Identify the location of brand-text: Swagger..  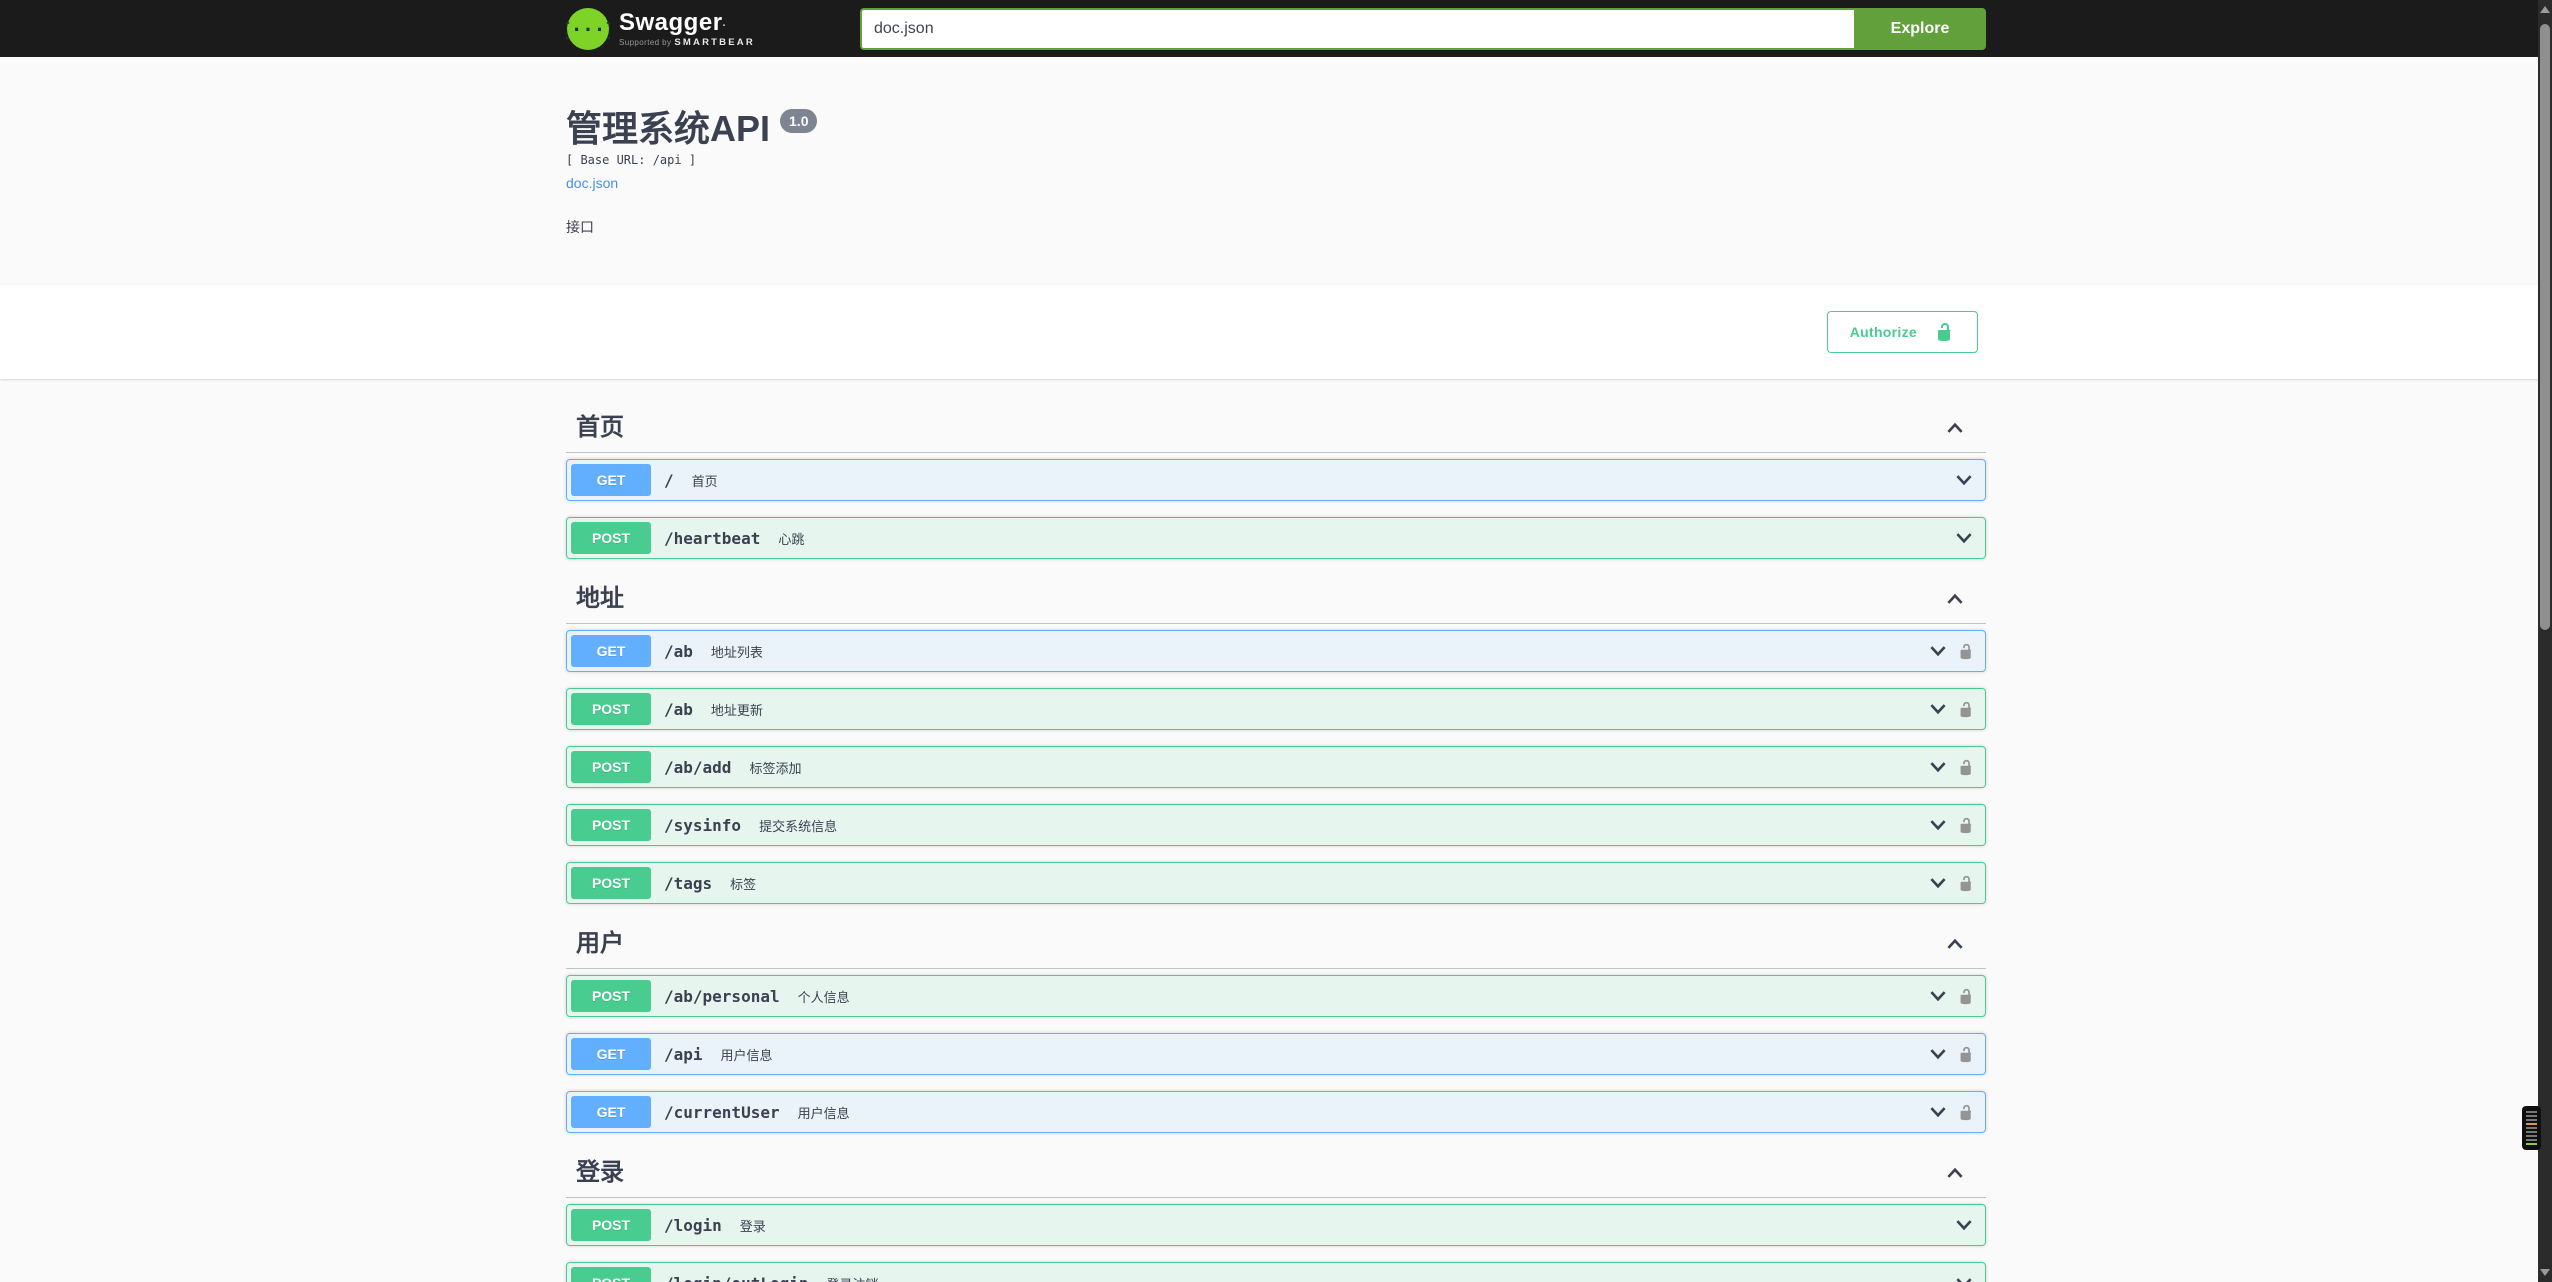
(673, 22).